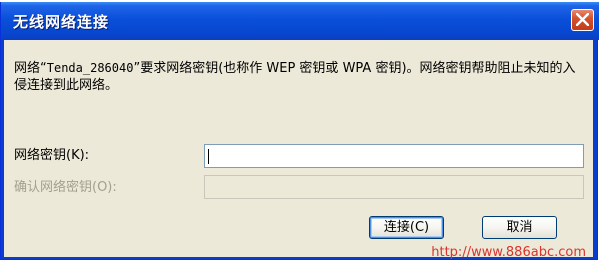 The height and width of the screenshot is (262, 600). Describe the element at coordinates (90, 68) in the screenshot. I see `network-name: Tenda_286040` at that location.